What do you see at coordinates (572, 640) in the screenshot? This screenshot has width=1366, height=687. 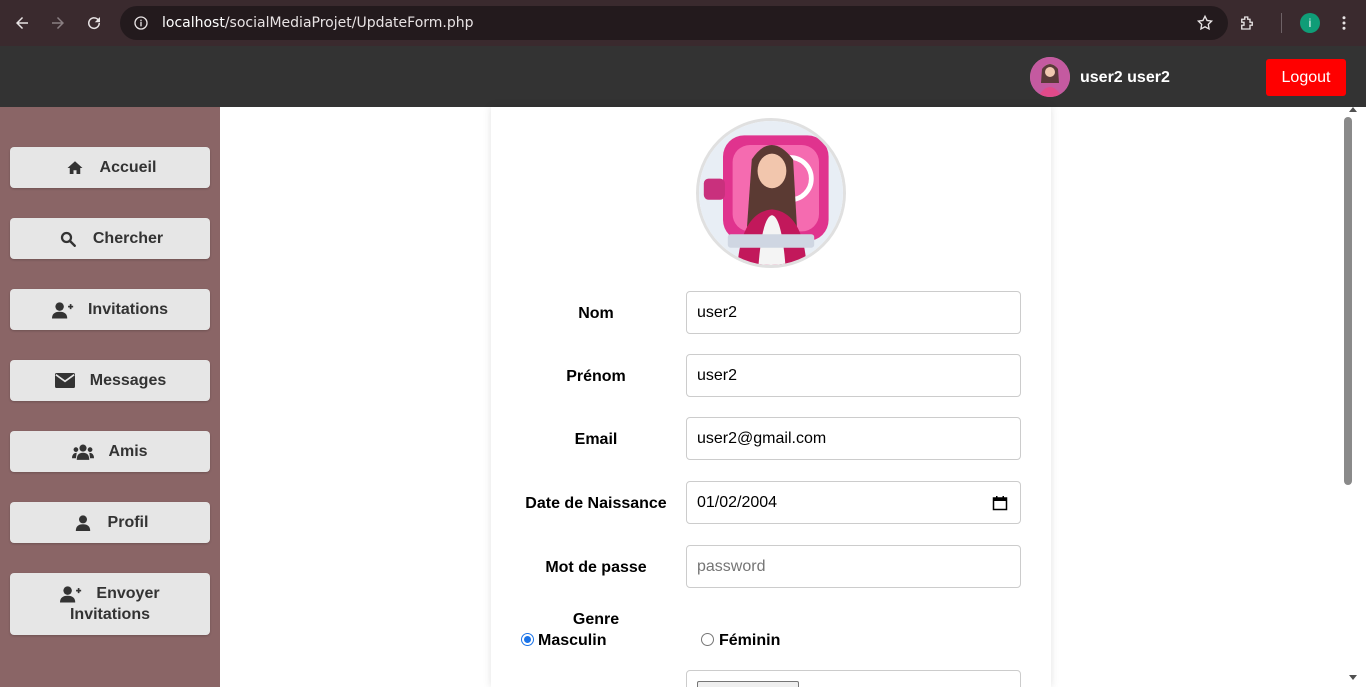 I see `masculin-label: Masculin` at bounding box center [572, 640].